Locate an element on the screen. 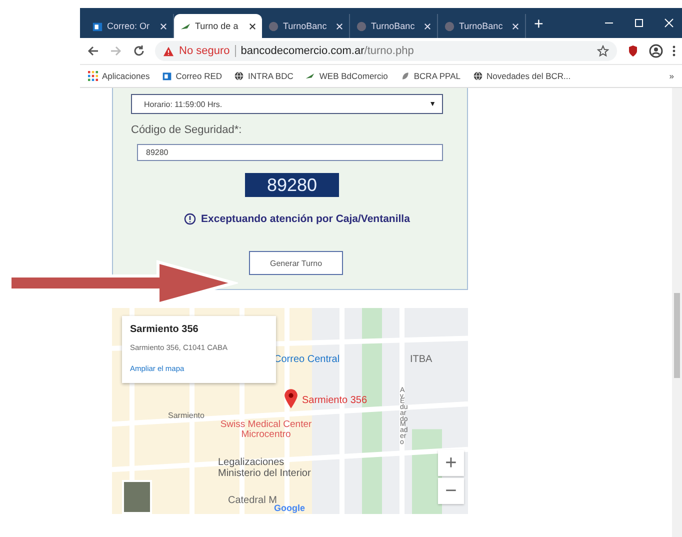  map-pin-icon is located at coordinates (291, 399).